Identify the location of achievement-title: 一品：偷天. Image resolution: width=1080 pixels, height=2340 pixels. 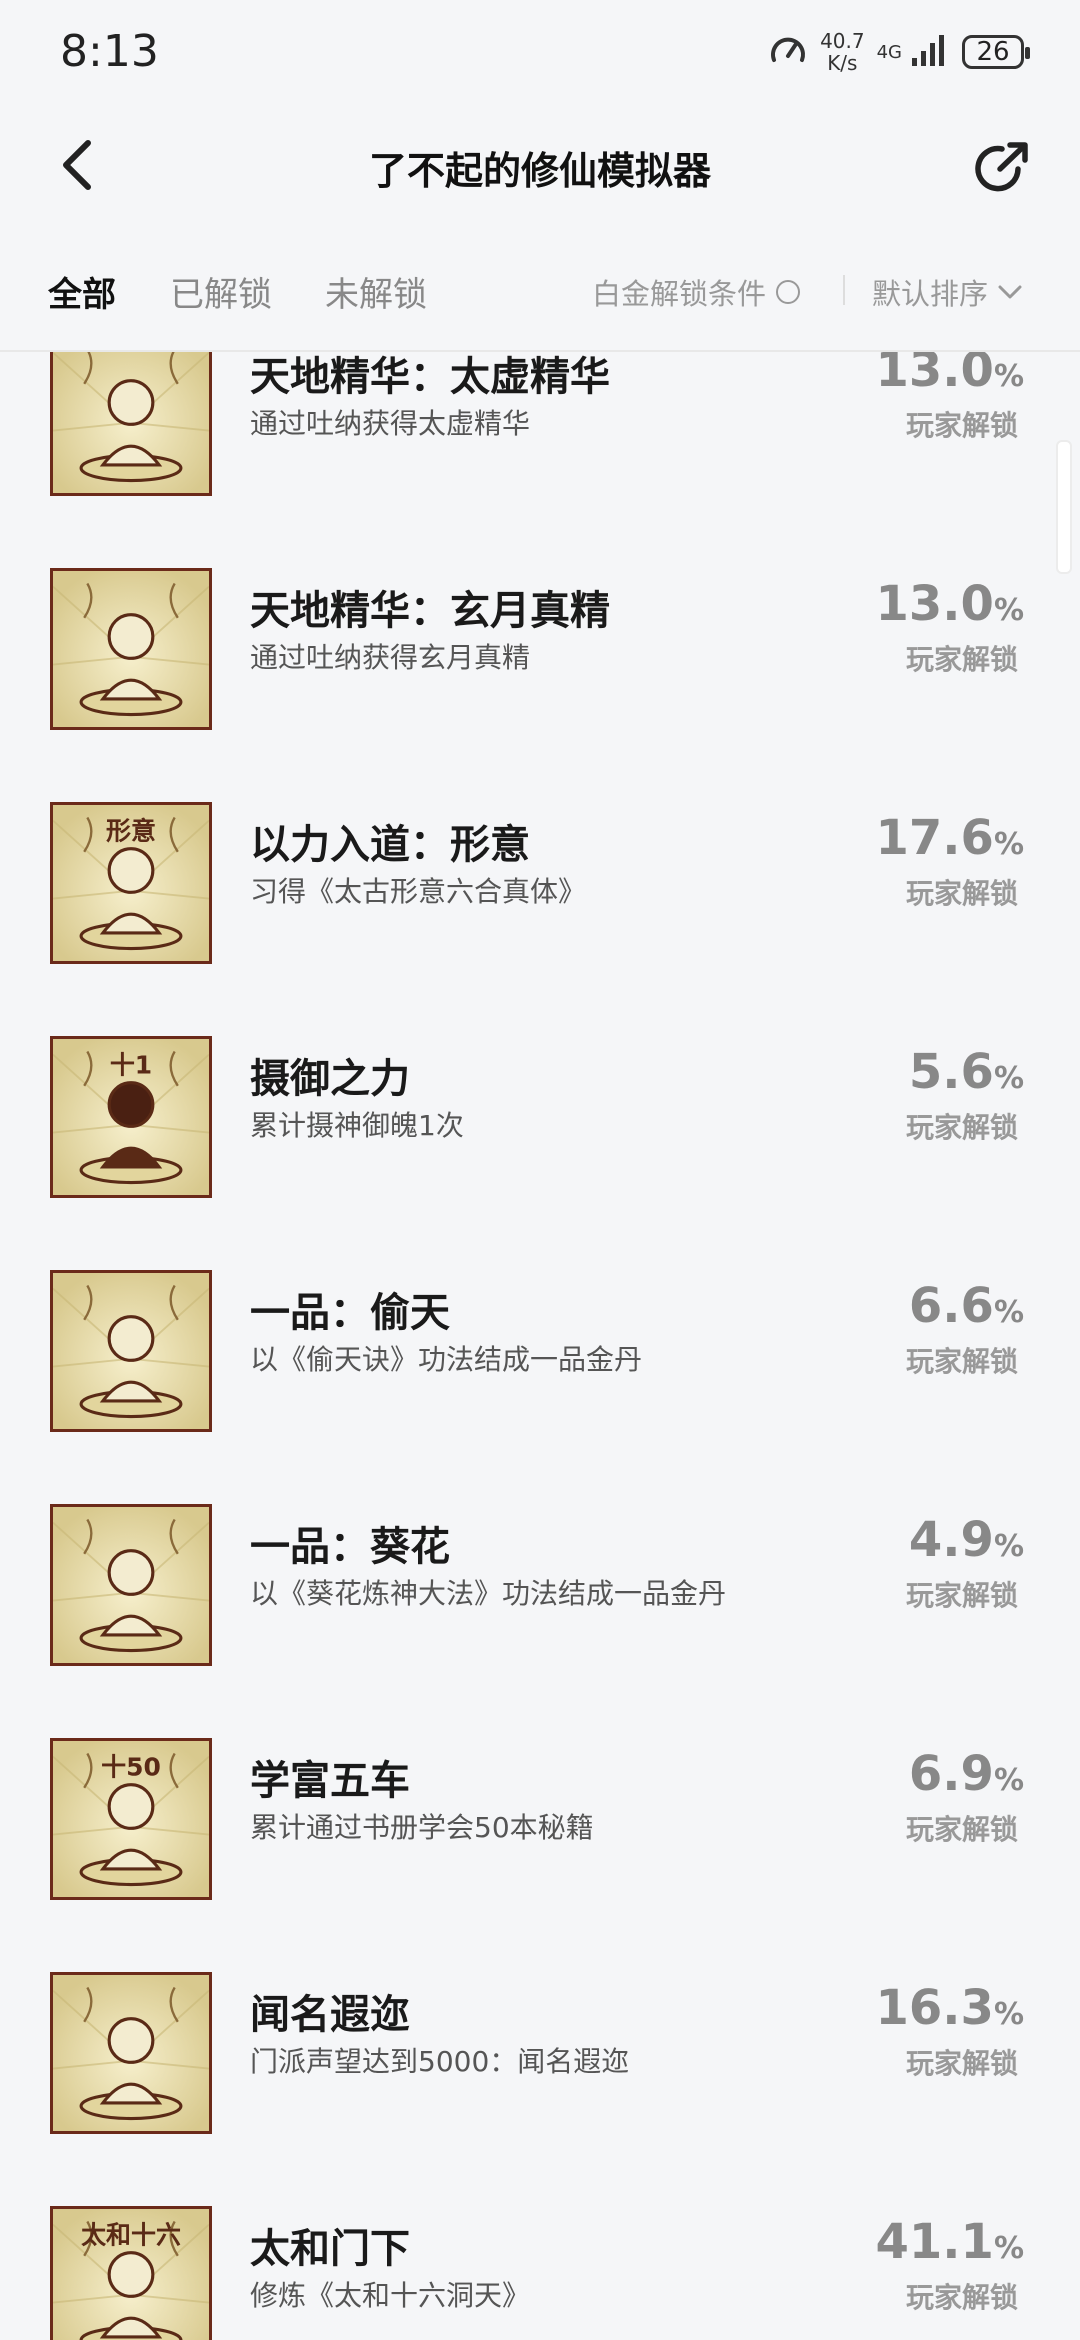
(350, 1313).